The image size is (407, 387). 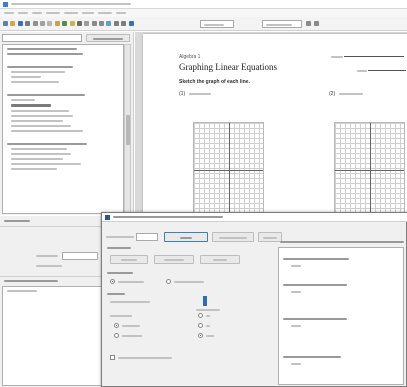 I want to click on menu-bar, so click(x=203, y=13).